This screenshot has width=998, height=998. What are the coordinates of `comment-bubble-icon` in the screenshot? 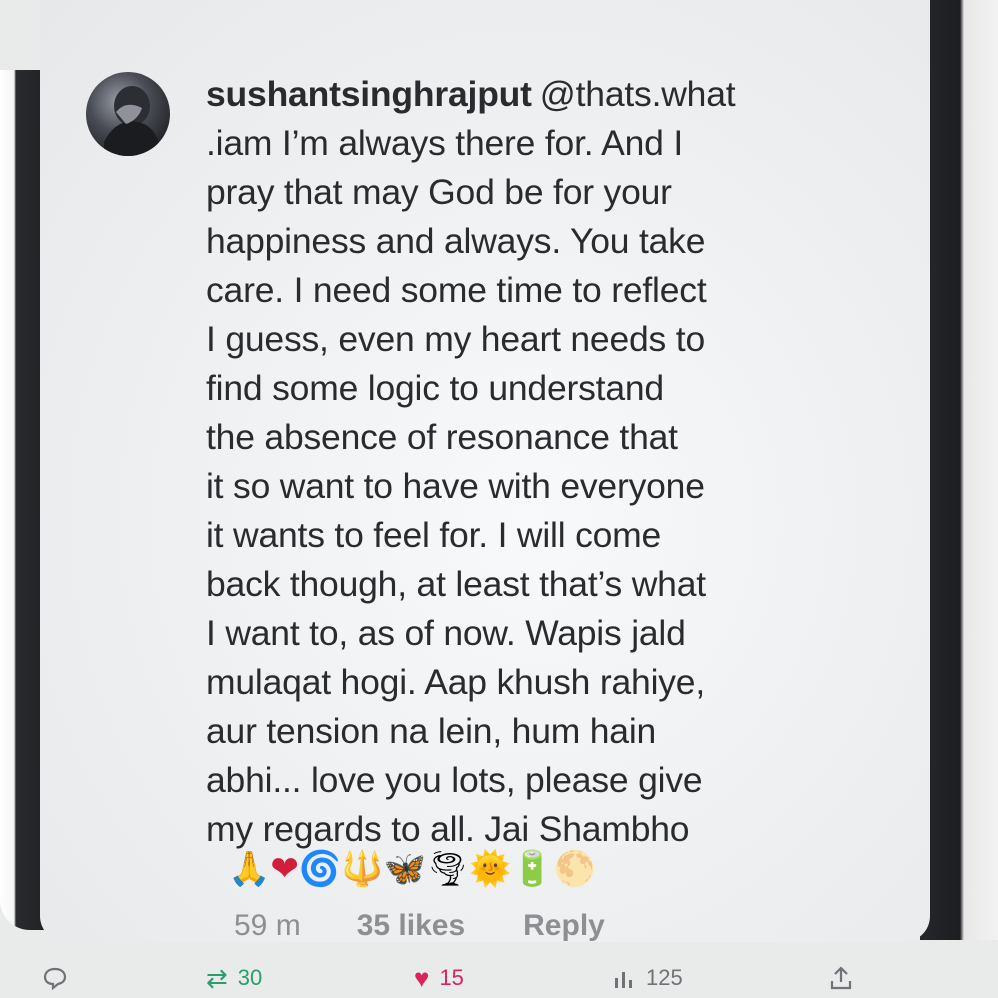 It's located at (55, 979).